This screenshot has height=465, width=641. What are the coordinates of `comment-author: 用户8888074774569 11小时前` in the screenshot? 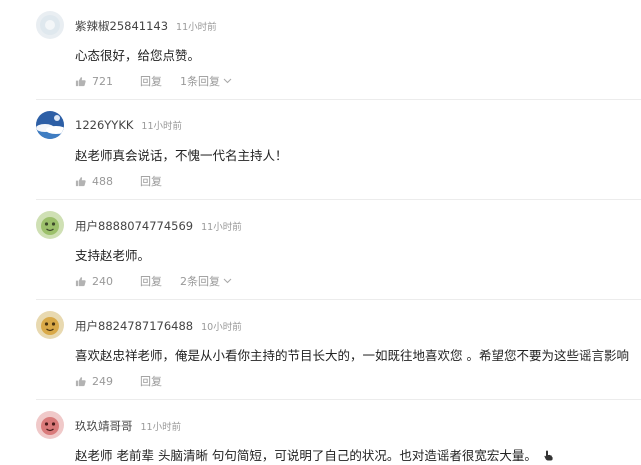 It's located at (158, 226).